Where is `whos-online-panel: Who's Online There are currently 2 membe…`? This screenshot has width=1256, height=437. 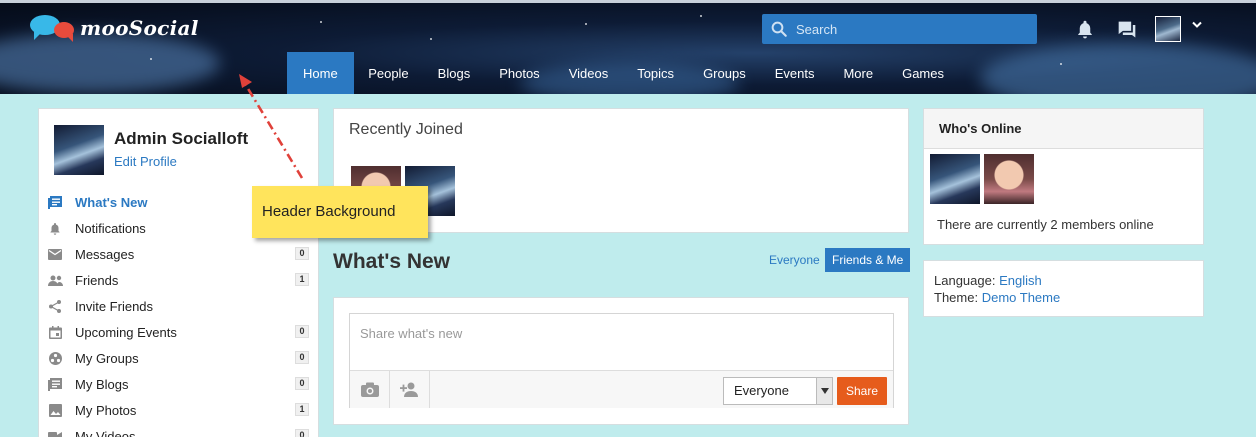 whos-online-panel: Who's Online There are currently 2 membe… is located at coordinates (1063, 176).